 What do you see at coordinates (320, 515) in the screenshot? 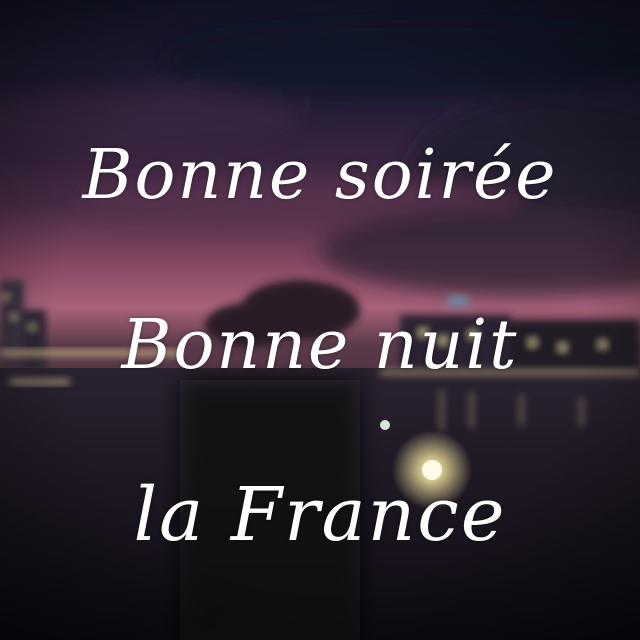
I see `caption-line-la-france: la France` at bounding box center [320, 515].